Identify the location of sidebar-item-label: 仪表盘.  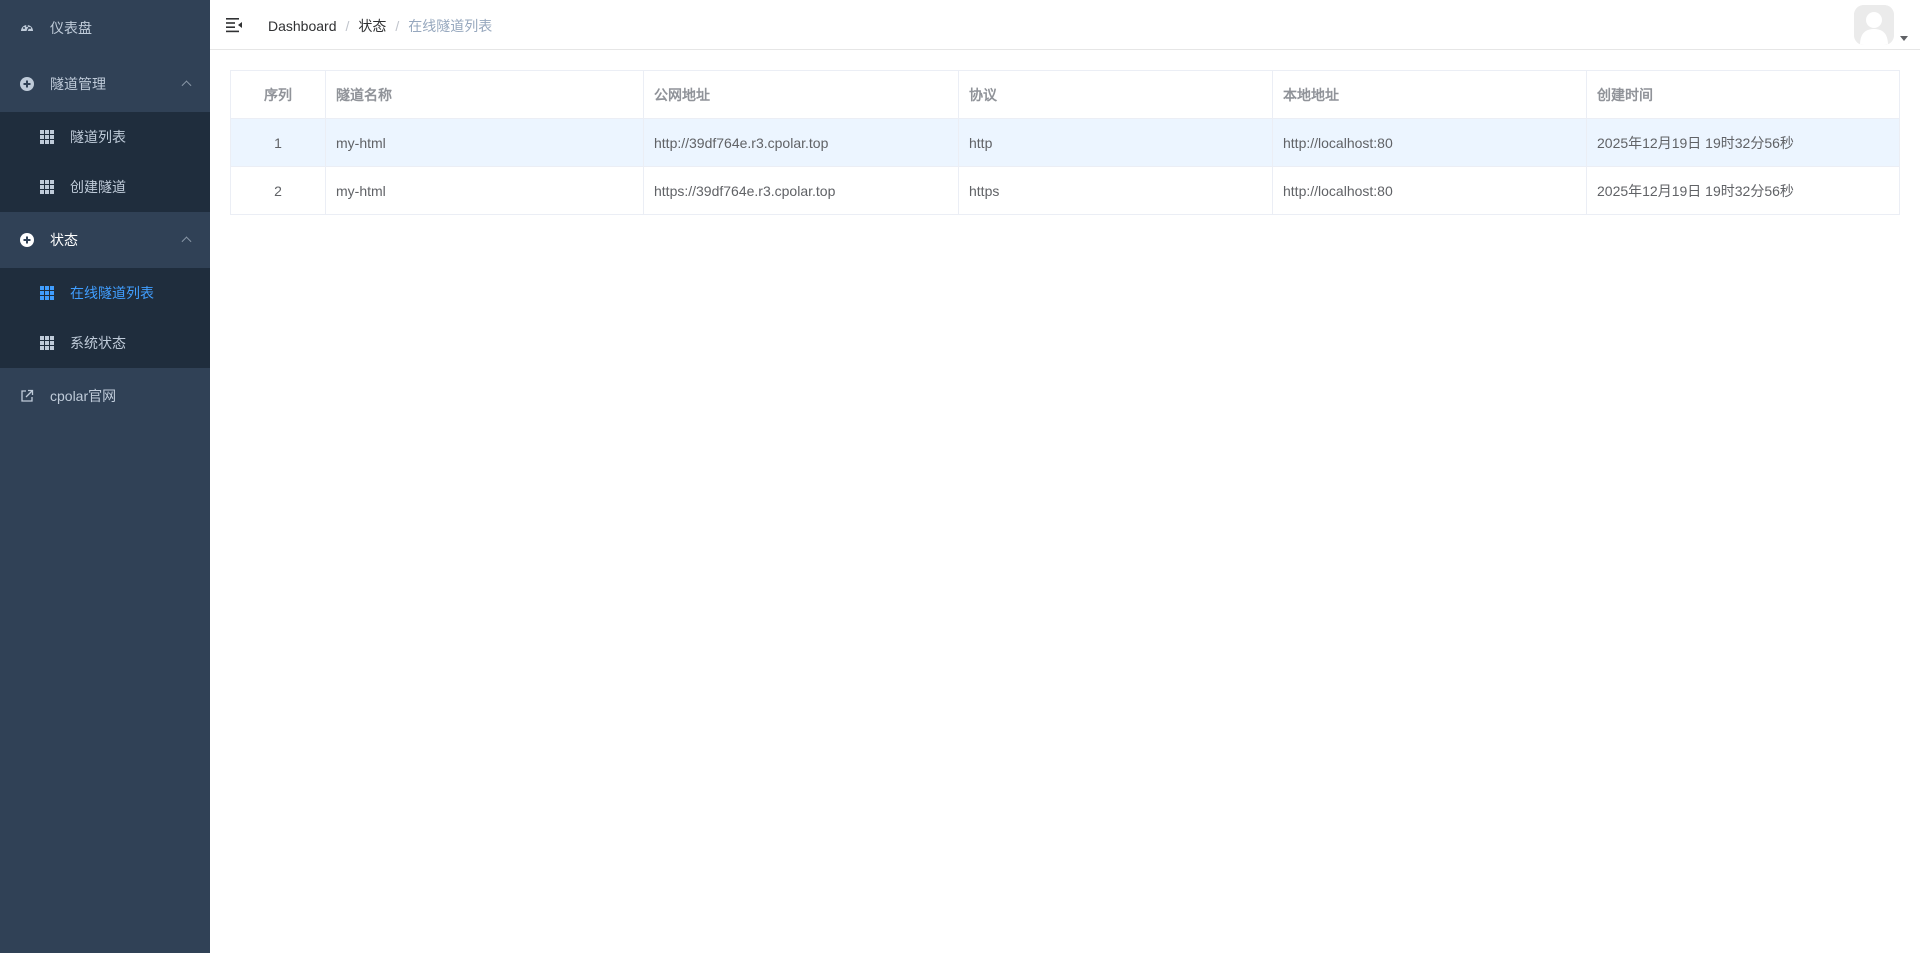
(71, 28).